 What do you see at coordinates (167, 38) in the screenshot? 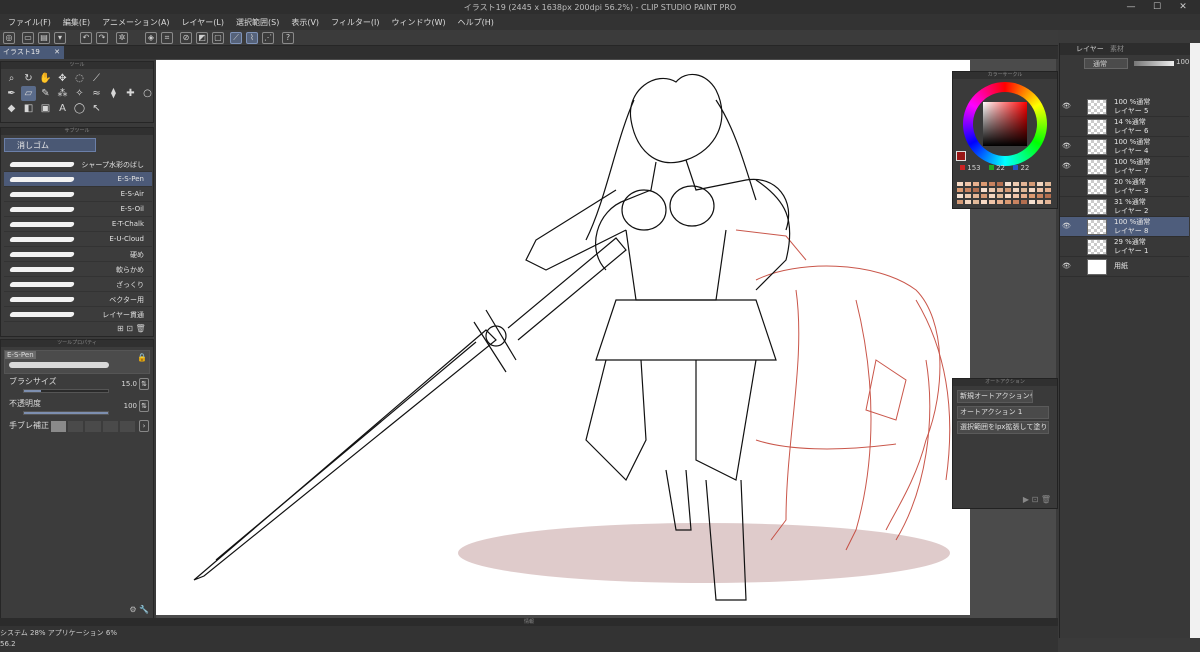
I see `transform-icon: ⌗` at bounding box center [167, 38].